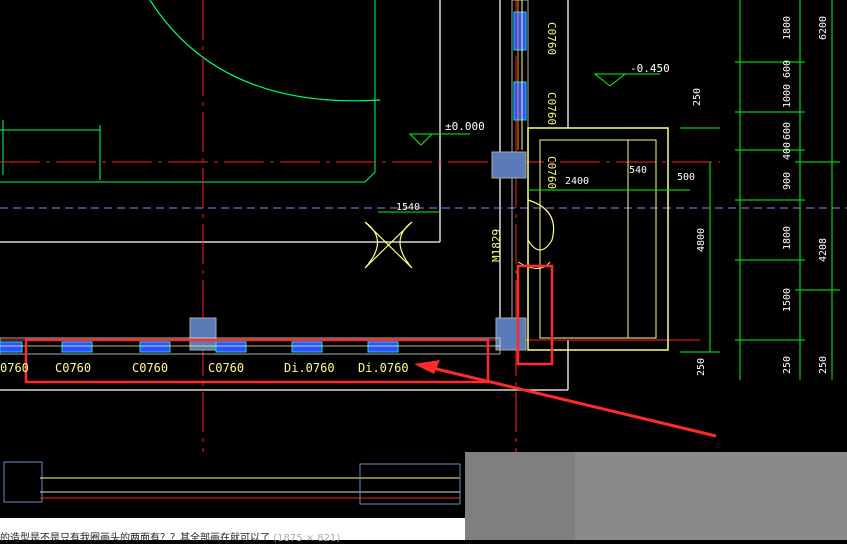 The height and width of the screenshot is (544, 847). Describe the element at coordinates (650, 68) in the screenshot. I see `elevation-label: -0.450` at that location.